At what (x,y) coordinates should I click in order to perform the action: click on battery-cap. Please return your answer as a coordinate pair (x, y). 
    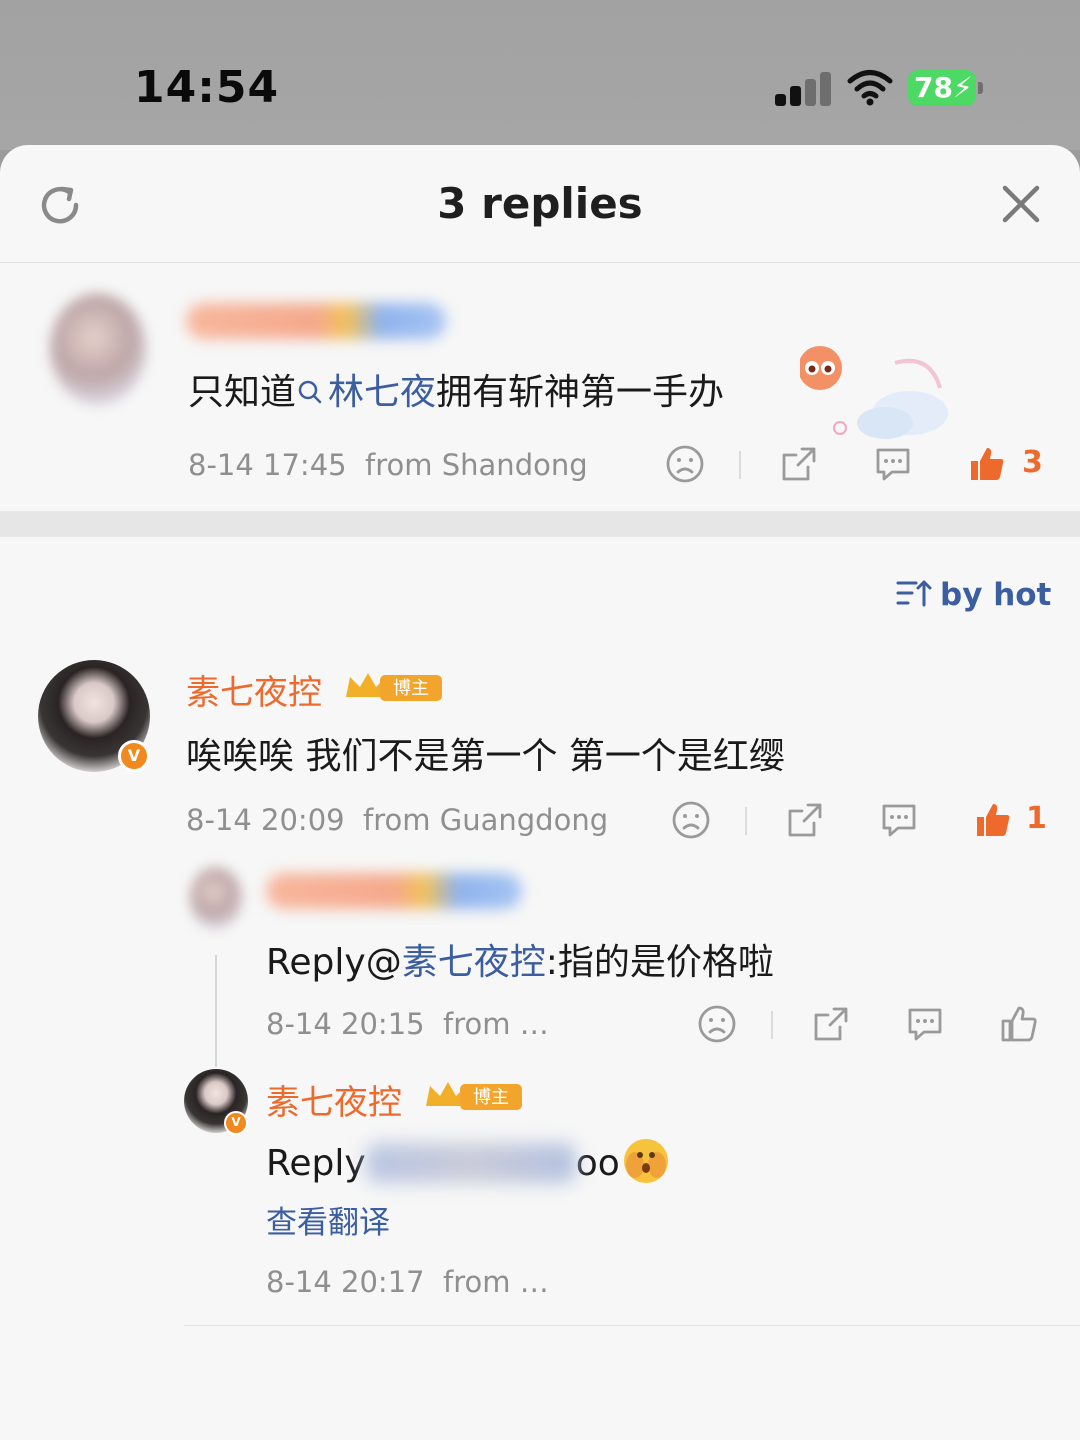
    Looking at the image, I should click on (980, 88).